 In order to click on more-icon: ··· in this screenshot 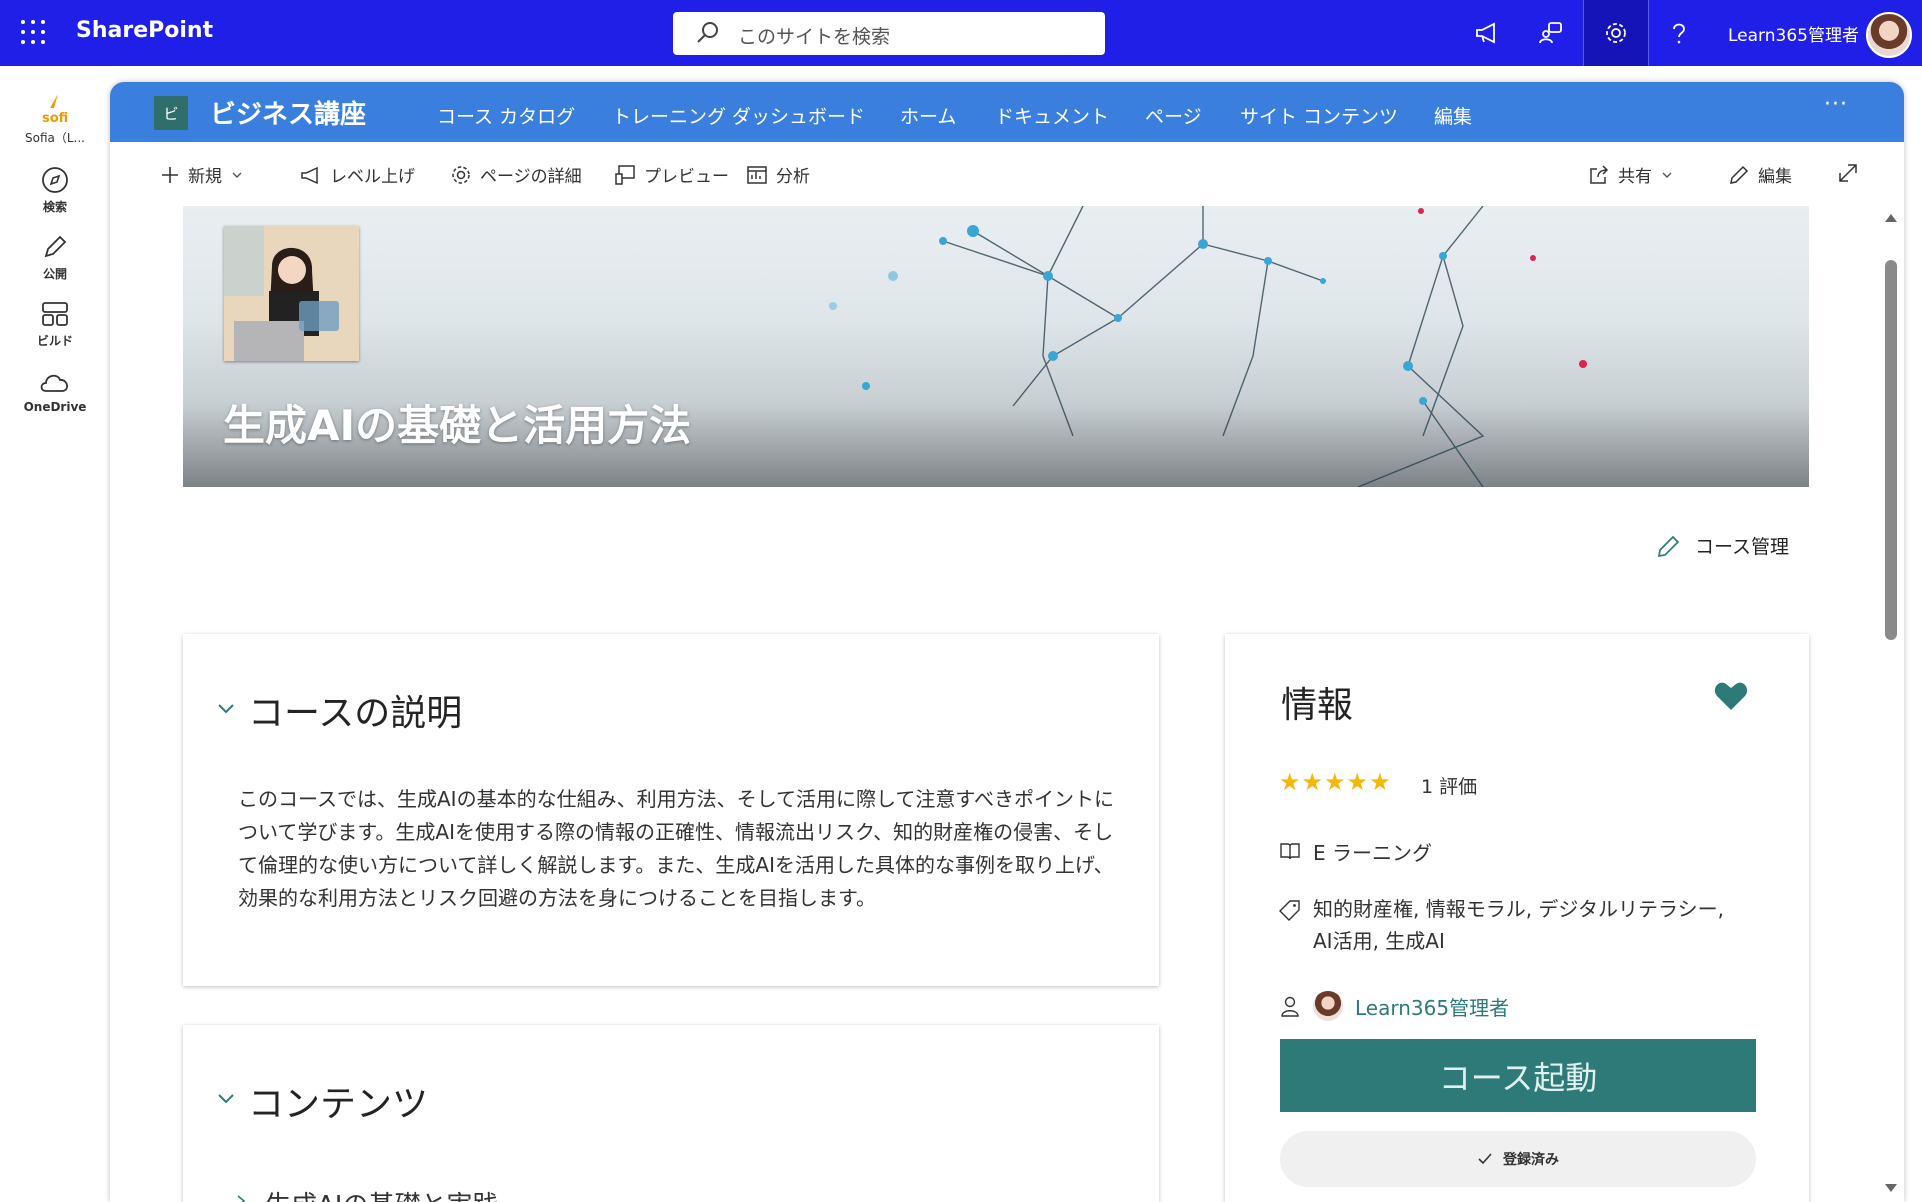, I will do `click(1836, 104)`.